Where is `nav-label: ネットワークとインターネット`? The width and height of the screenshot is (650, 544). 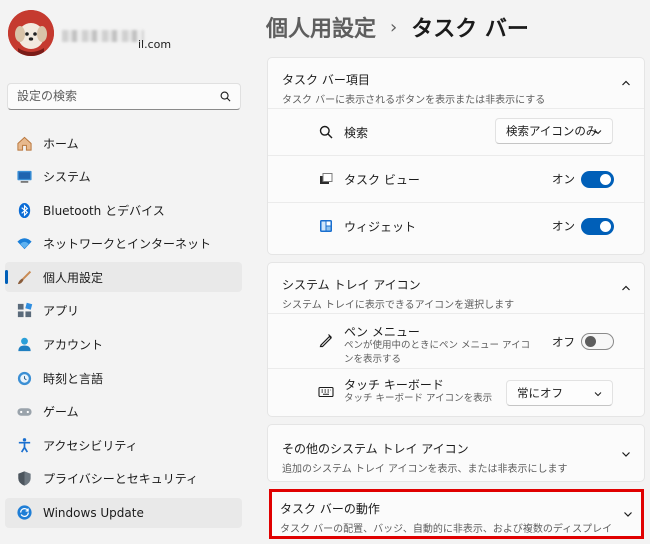 nav-label: ネットワークとインターネット is located at coordinates (127, 244).